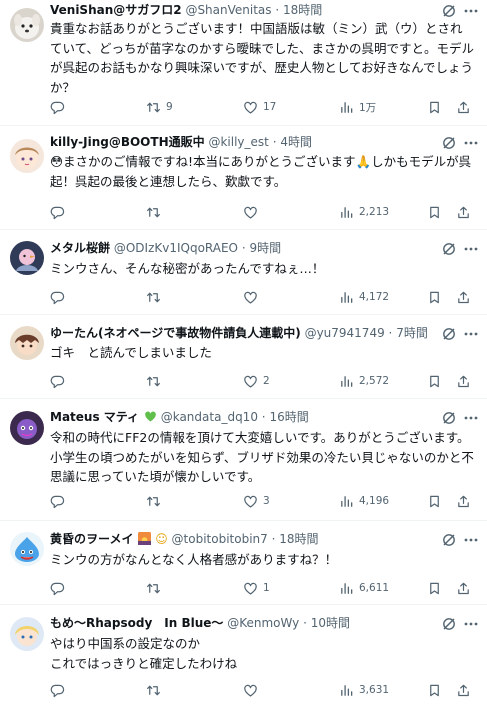 Image resolution: width=487 pixels, height=705 pixels. I want to click on views-button: 2,572, so click(364, 381).